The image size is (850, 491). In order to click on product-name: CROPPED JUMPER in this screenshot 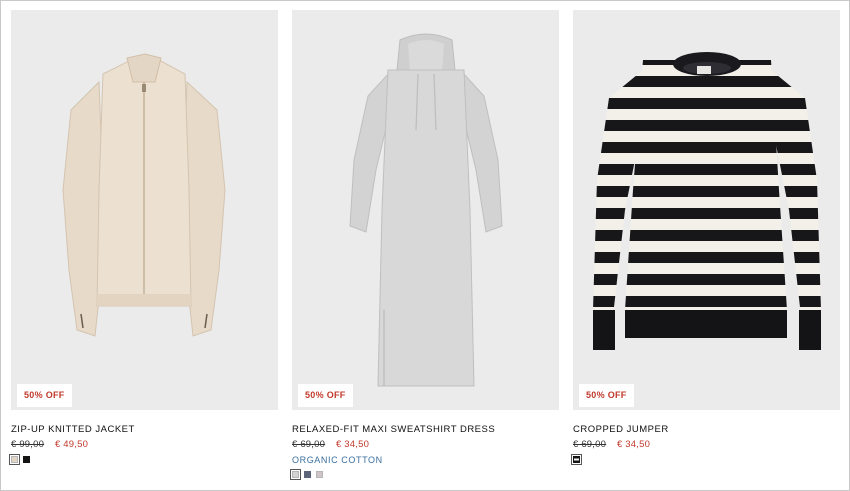, I will do `click(706, 429)`.